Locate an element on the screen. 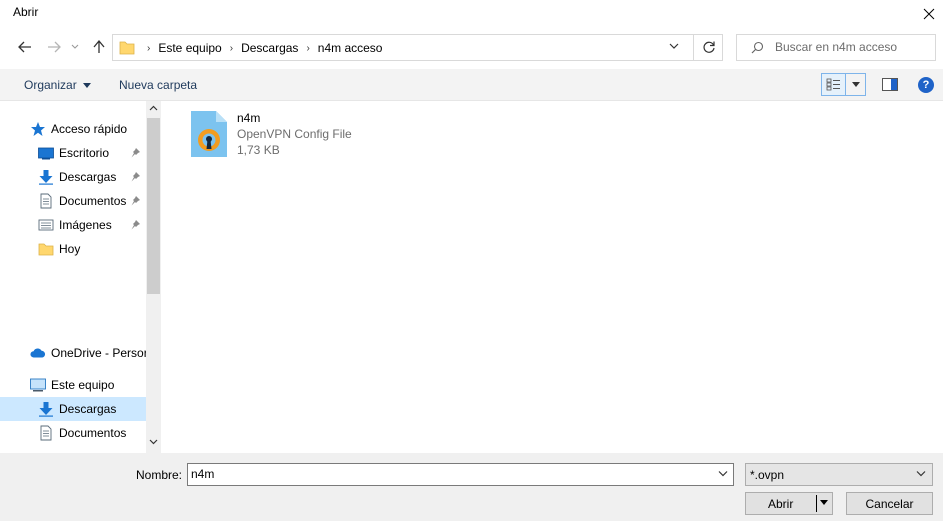 This screenshot has height=521, width=943. file-name-label: Nombre: is located at coordinates (159, 475).